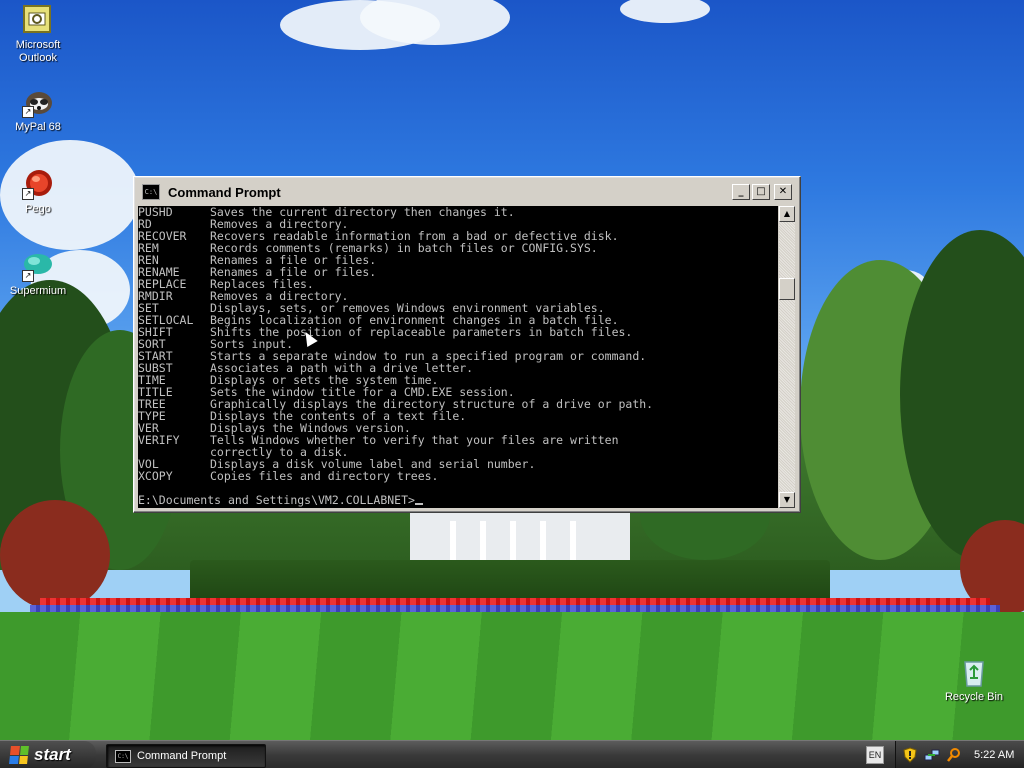  Describe the element at coordinates (418, 504) in the screenshot. I see `text-cursor` at that location.